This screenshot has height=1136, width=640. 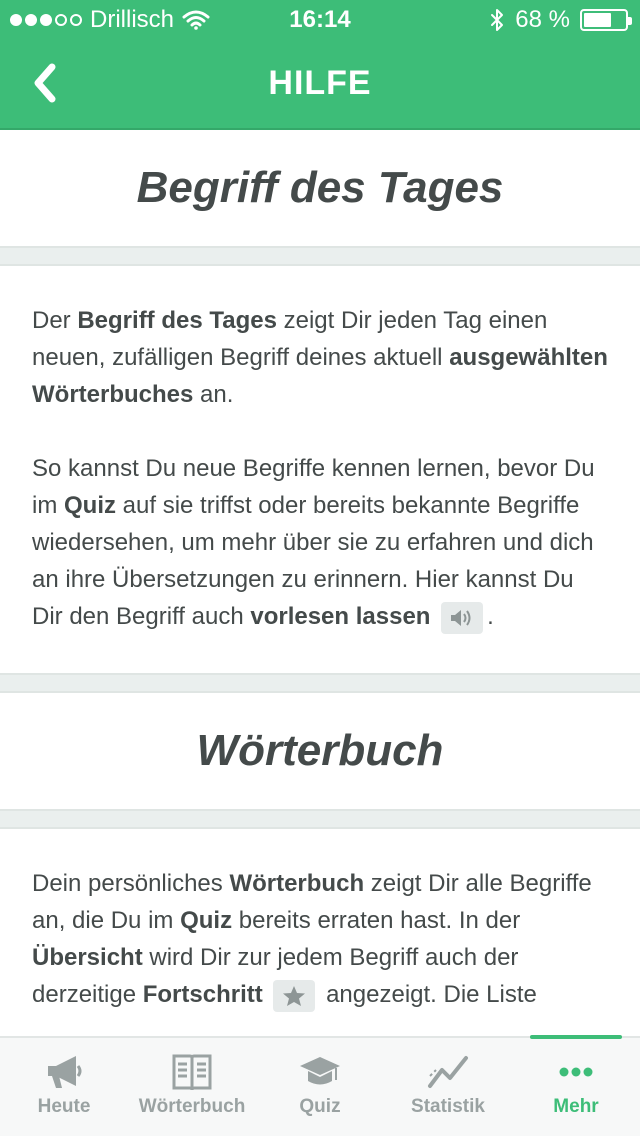 I want to click on section-header-woerterbuch: Wörterbuch, so click(x=320, y=752).